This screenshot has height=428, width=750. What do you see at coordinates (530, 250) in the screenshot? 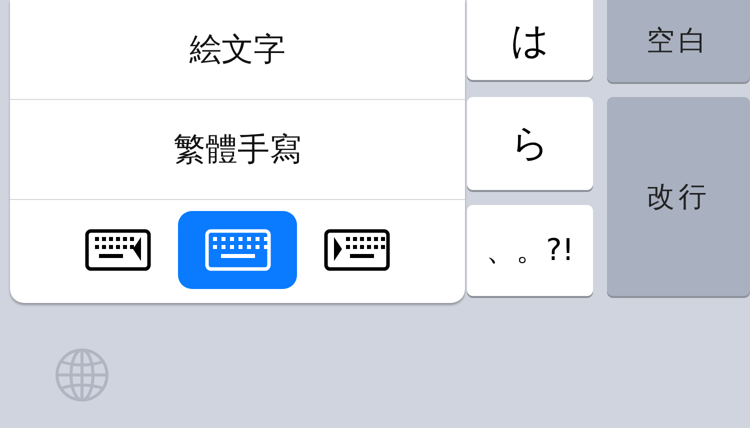
I see `keyboard-key: 、。?!` at bounding box center [530, 250].